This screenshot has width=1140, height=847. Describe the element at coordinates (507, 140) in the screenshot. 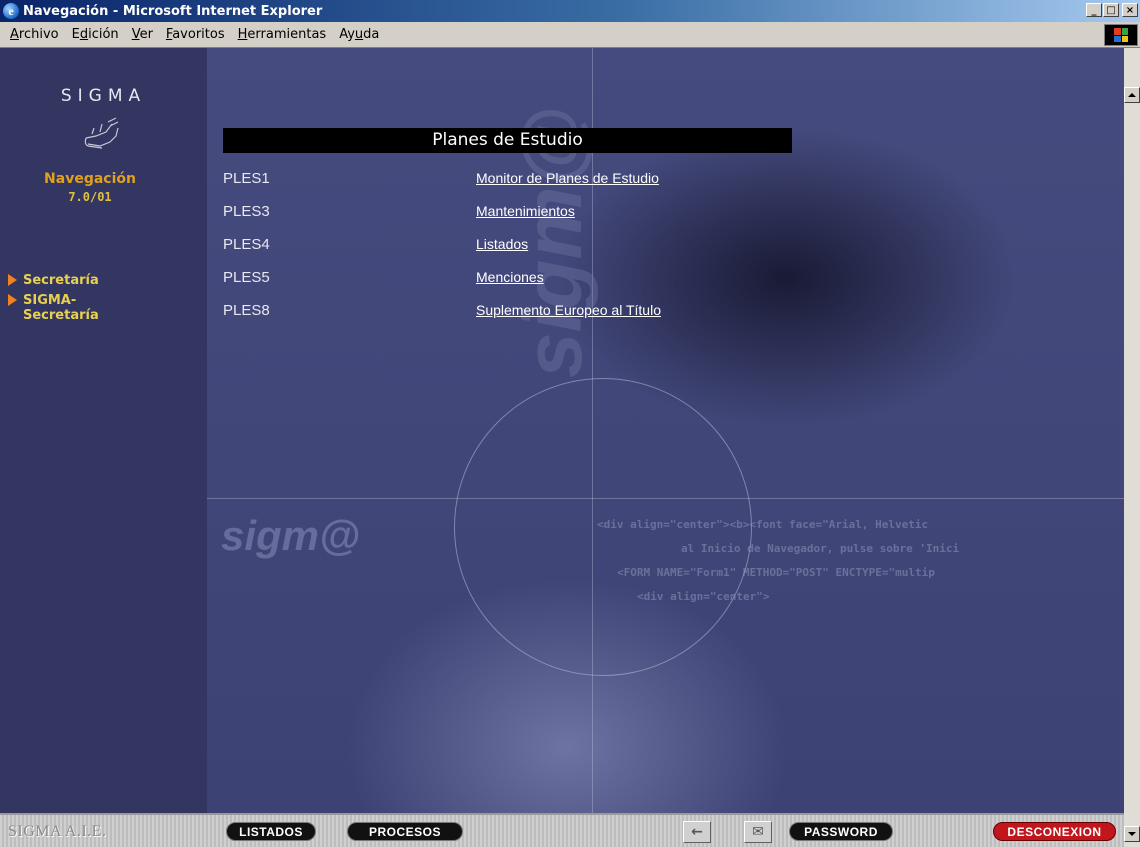

I see `page-title: Planes de Estudio` at that location.